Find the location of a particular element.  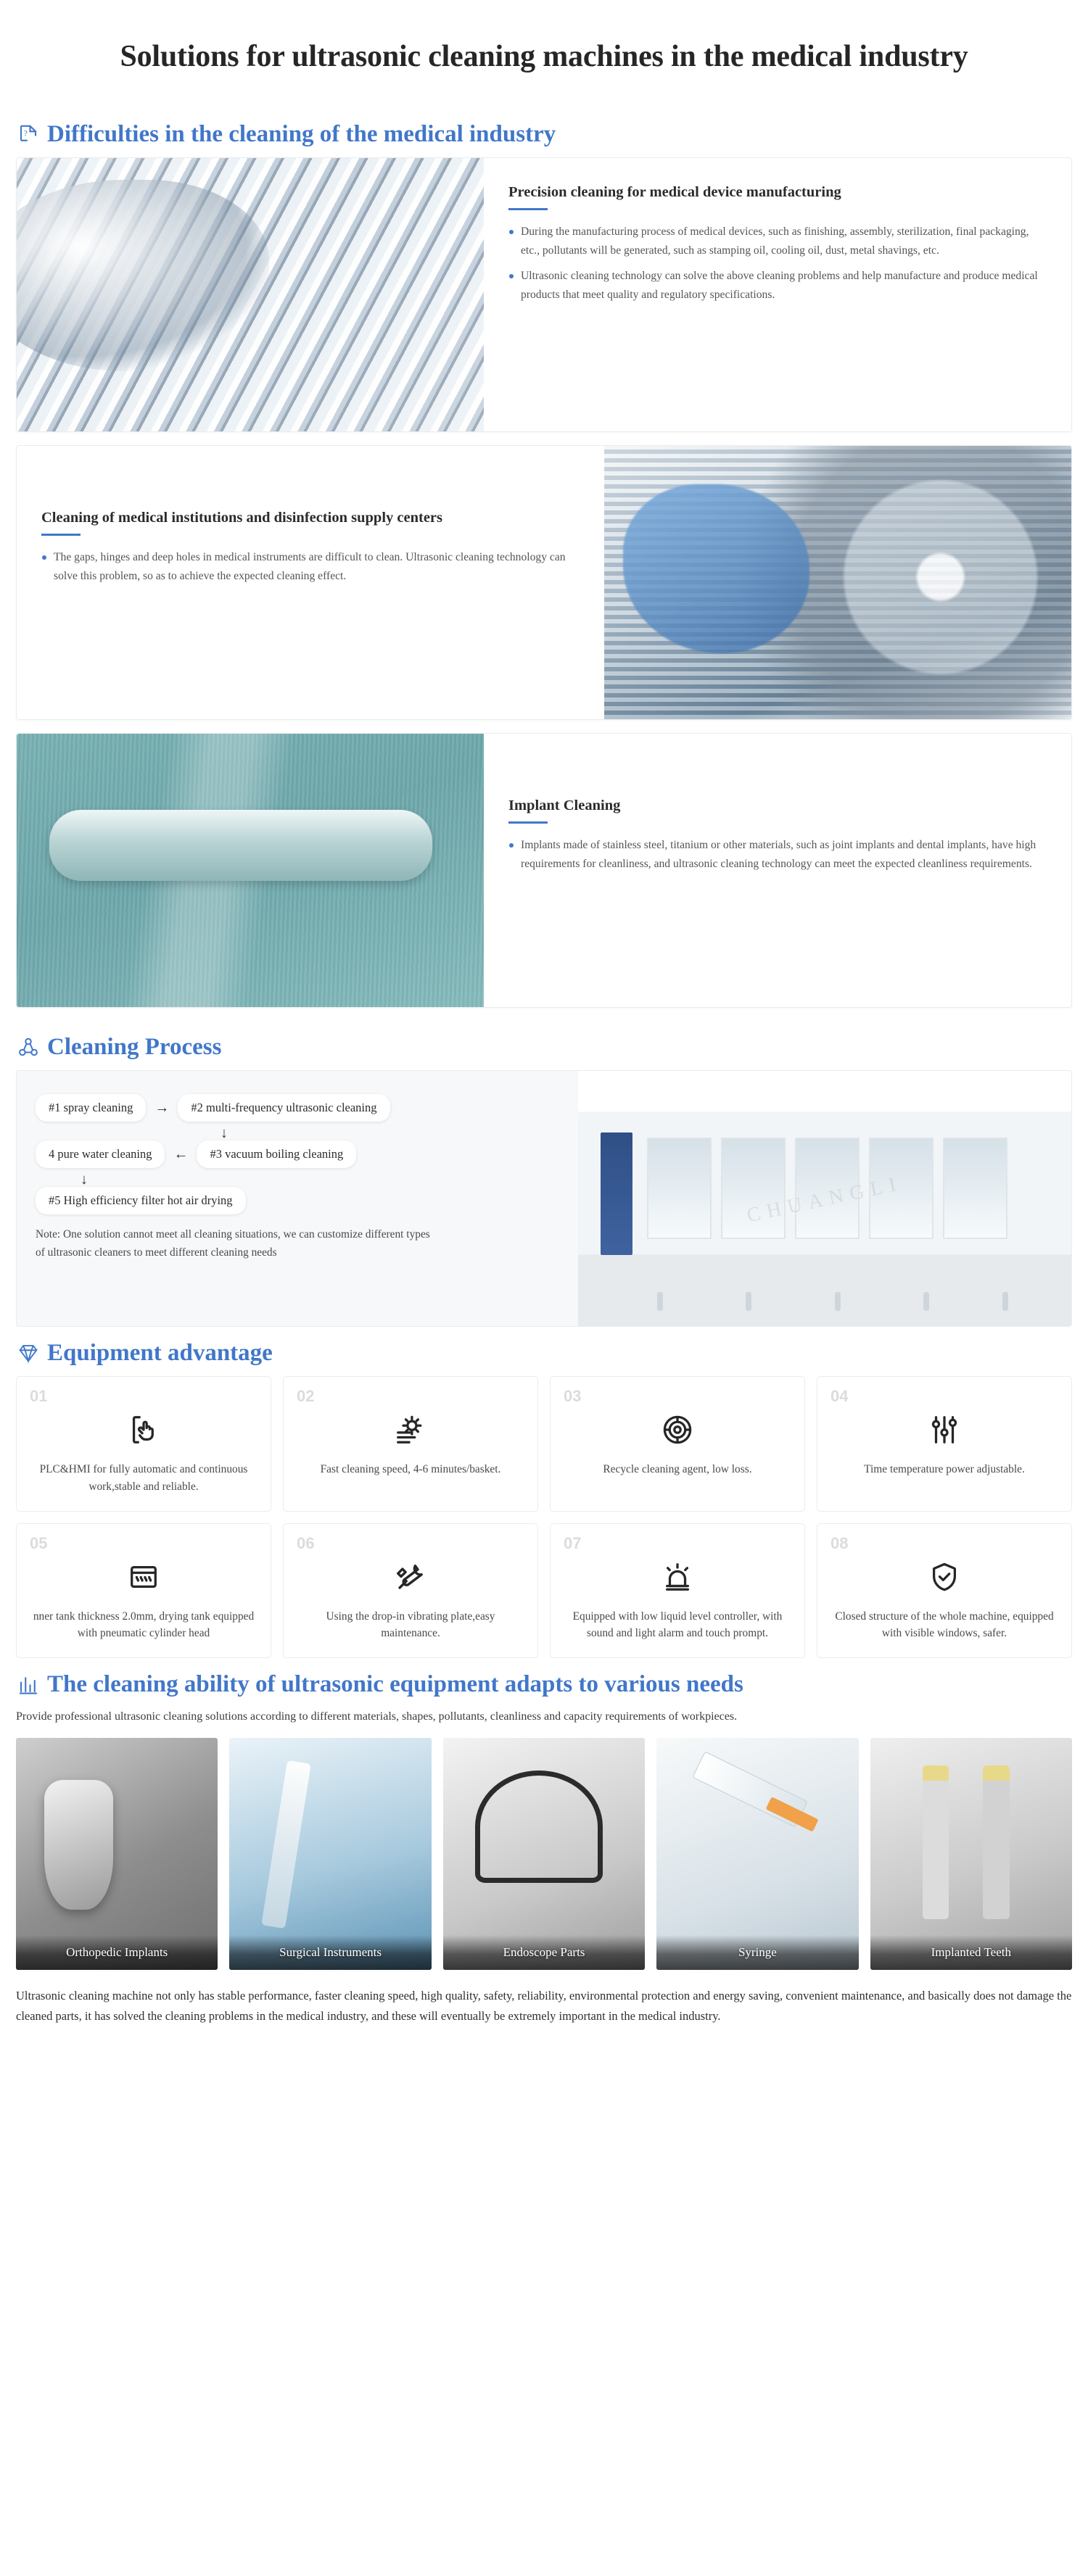

orthopedic-implant-photo: Orthopedic Implants is located at coordinates (117, 1854).